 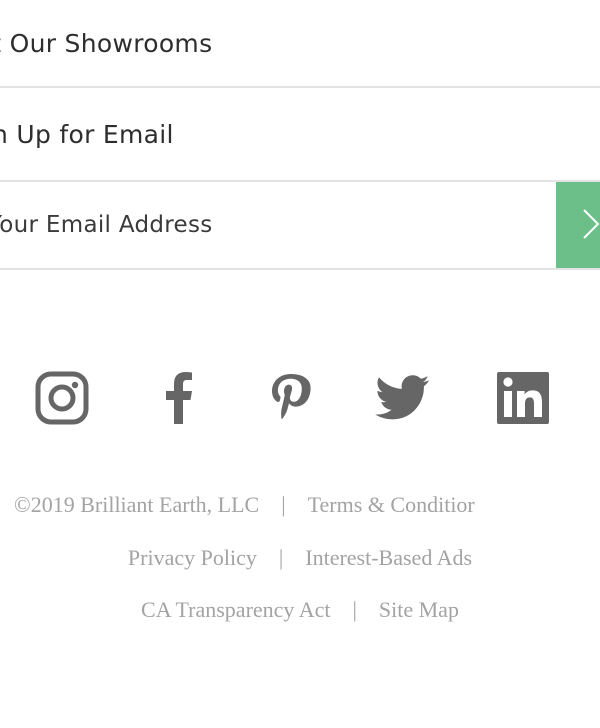 I want to click on visit-showrooms-row: it Our Showrooms, so click(x=300, y=43).